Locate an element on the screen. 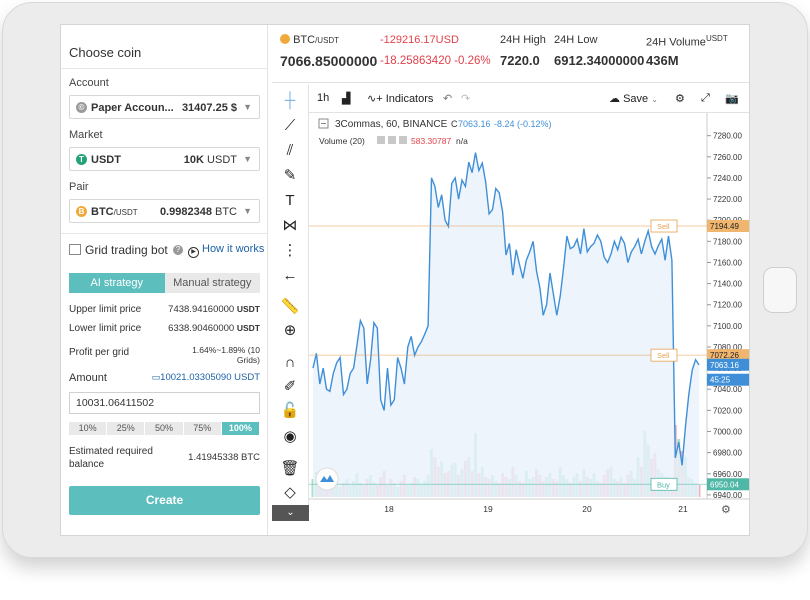 This screenshot has width=810, height=600. close-small-icon is located at coordinates (403, 140).